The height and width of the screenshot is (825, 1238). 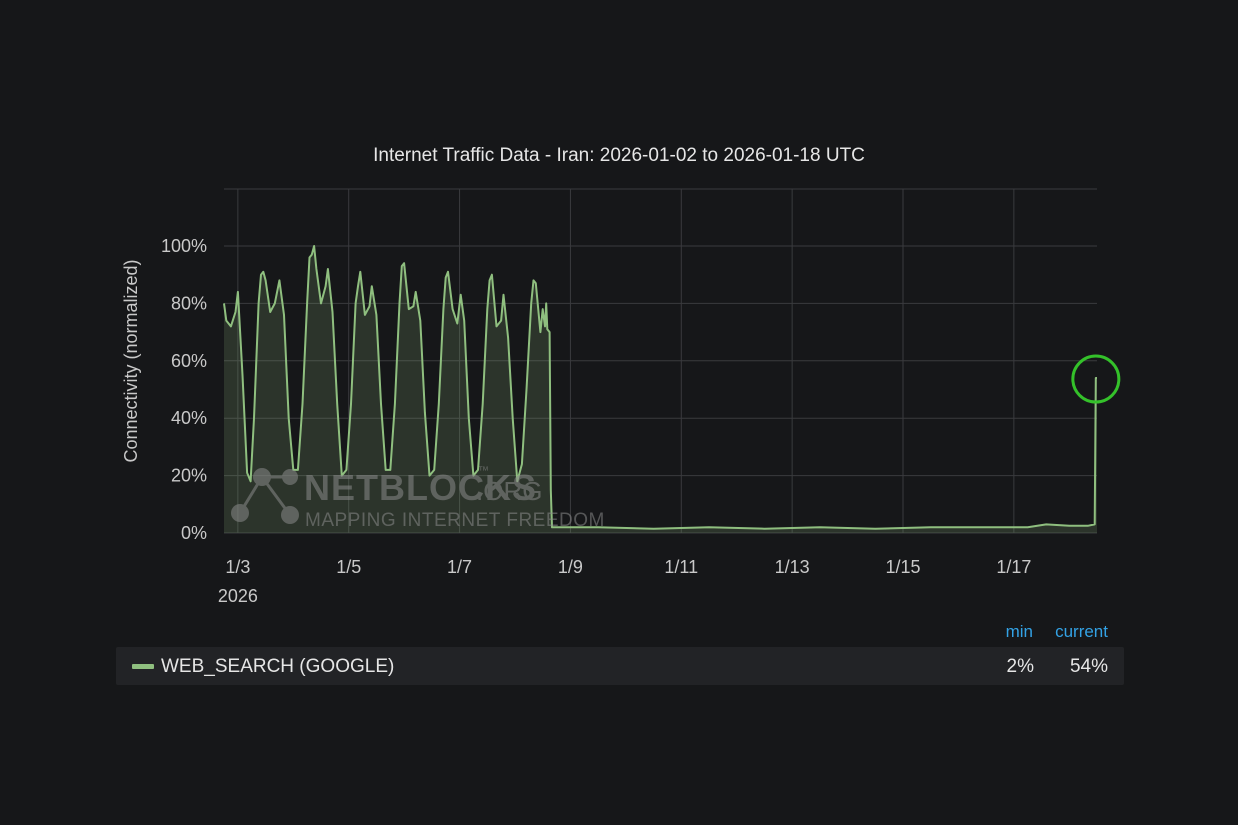 I want to click on legend-row: WEB_SEARCH (GOOGLE) 2% 54%, so click(x=620, y=666).